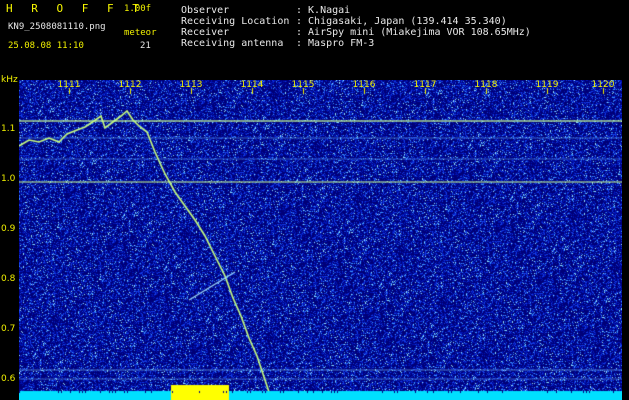  Describe the element at coordinates (8, 179) in the screenshot. I see `y-tick-label: 1.0` at that location.